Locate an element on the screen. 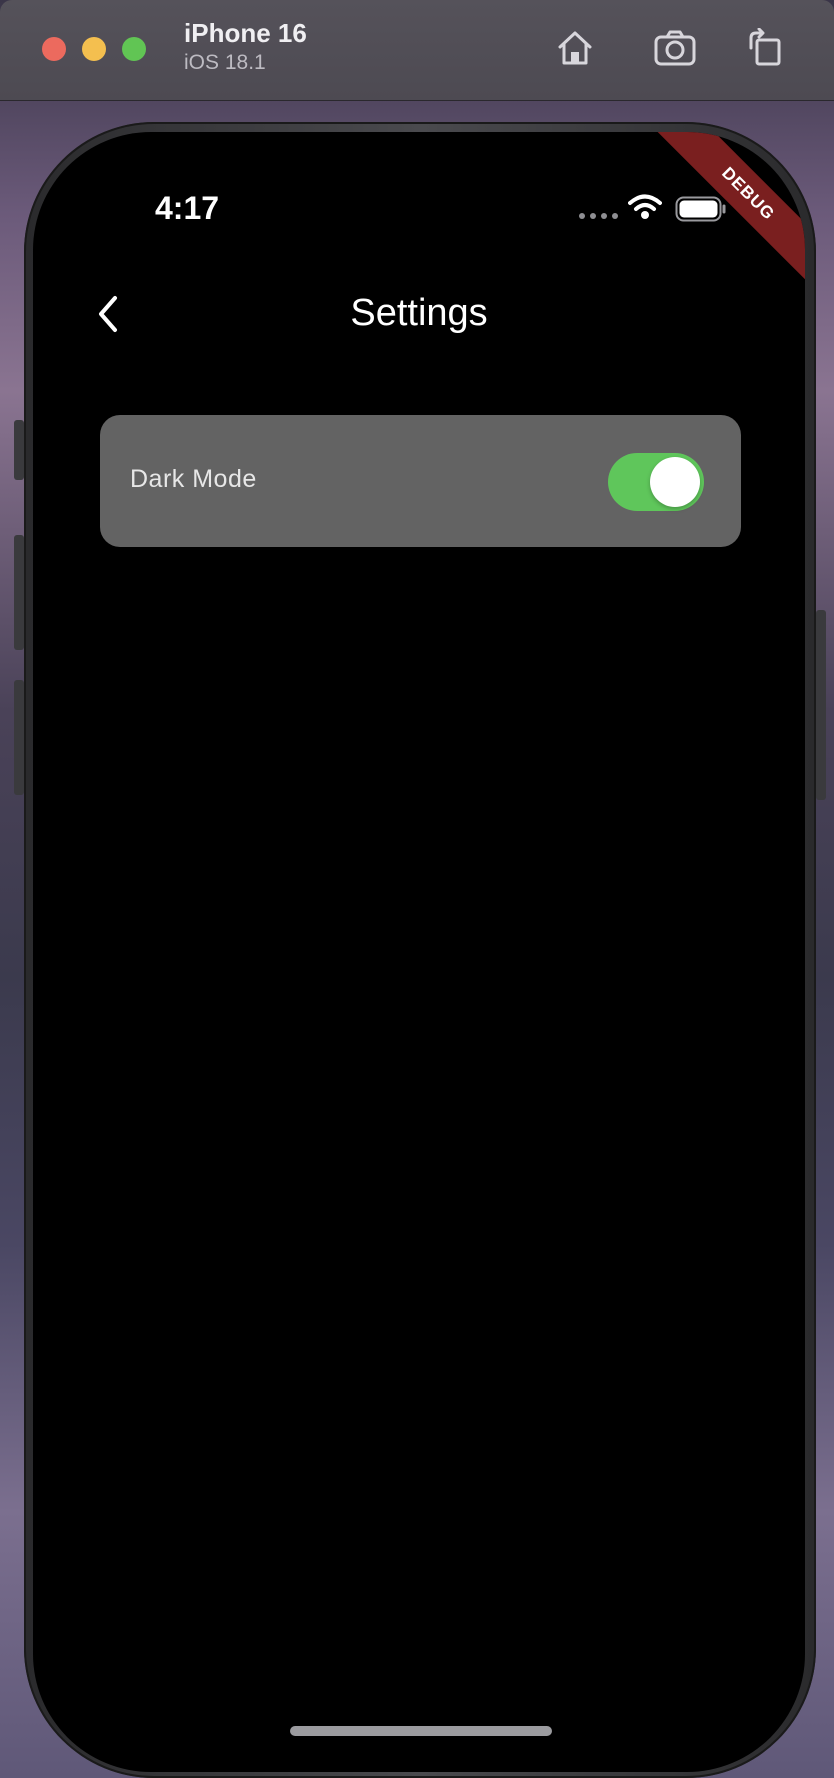 The width and height of the screenshot is (834, 1778). home-indicator is located at coordinates (421, 1731).